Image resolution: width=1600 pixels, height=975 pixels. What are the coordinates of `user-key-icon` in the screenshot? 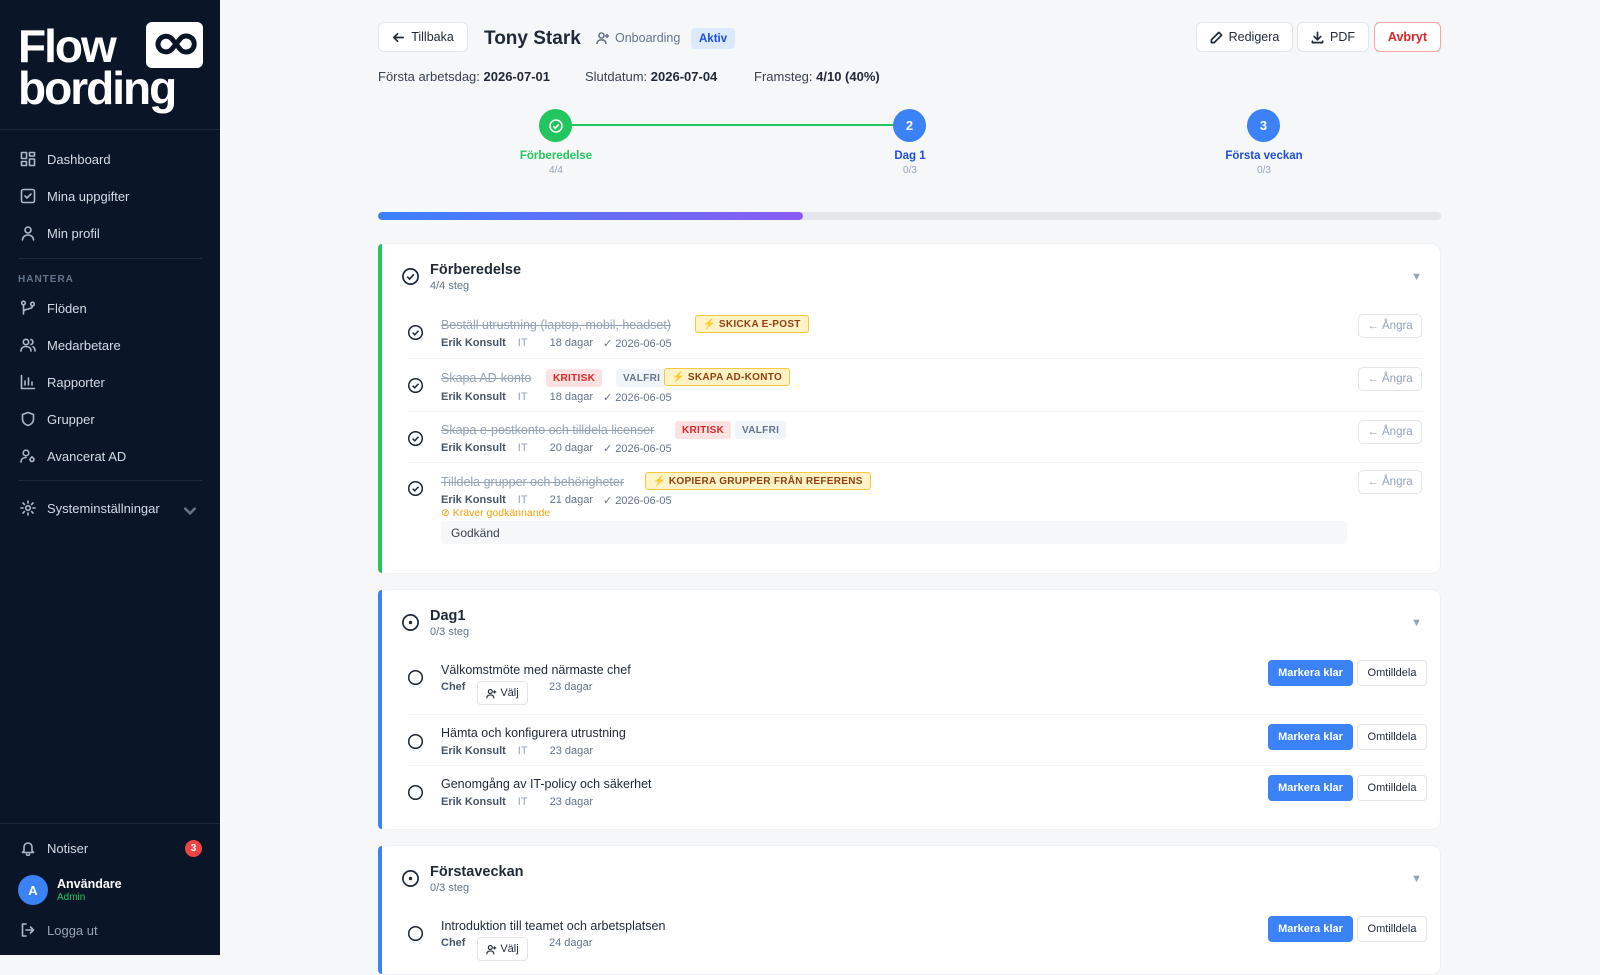 It's located at (27, 456).